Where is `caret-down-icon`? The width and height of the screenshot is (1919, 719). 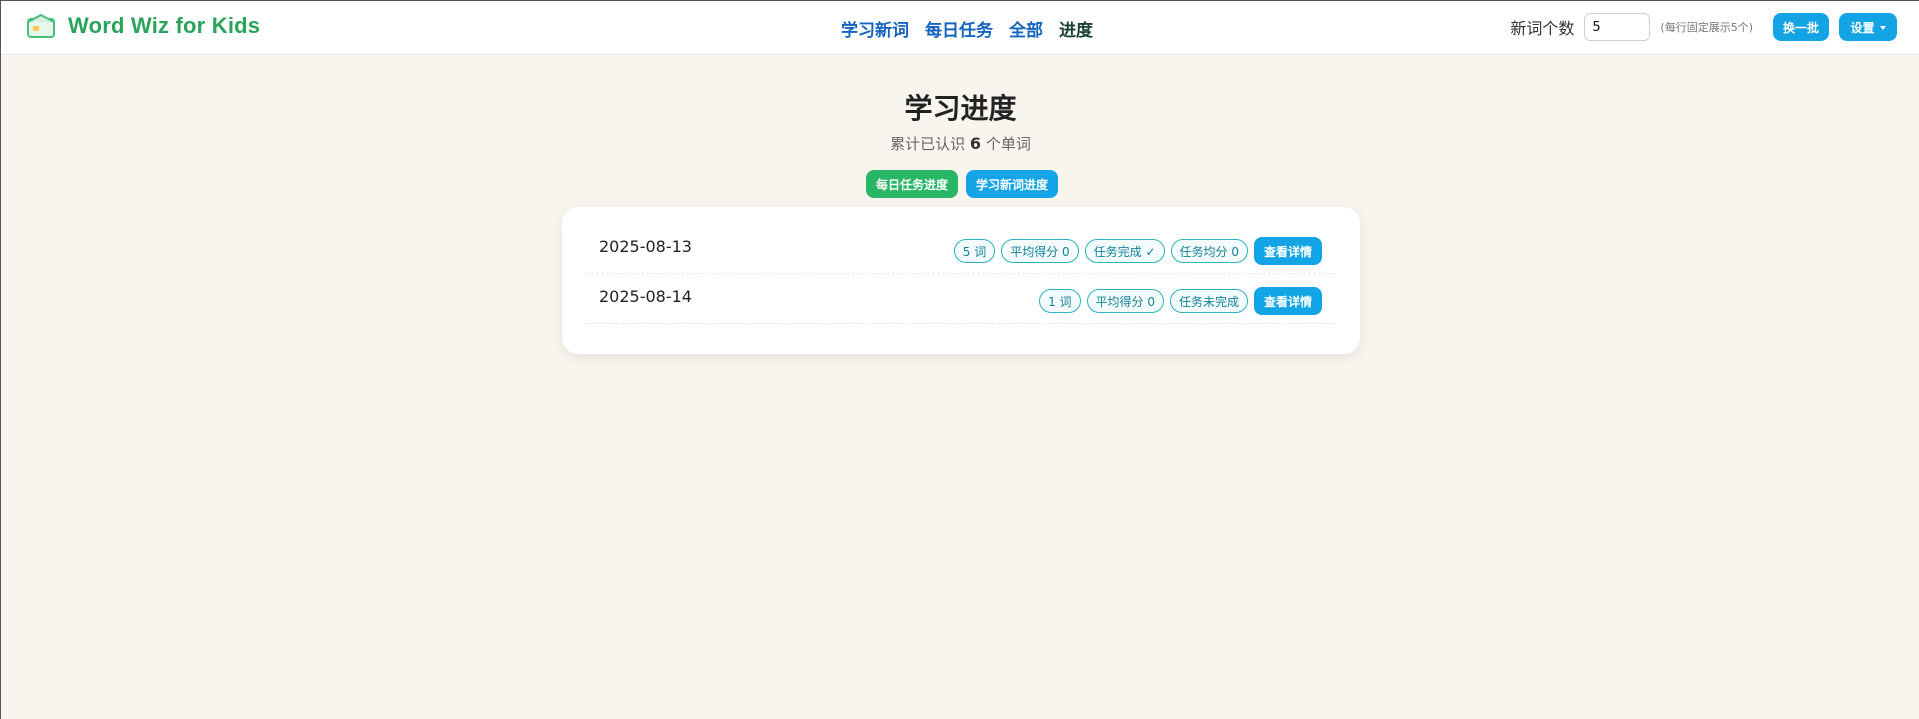 caret-down-icon is located at coordinates (1882, 28).